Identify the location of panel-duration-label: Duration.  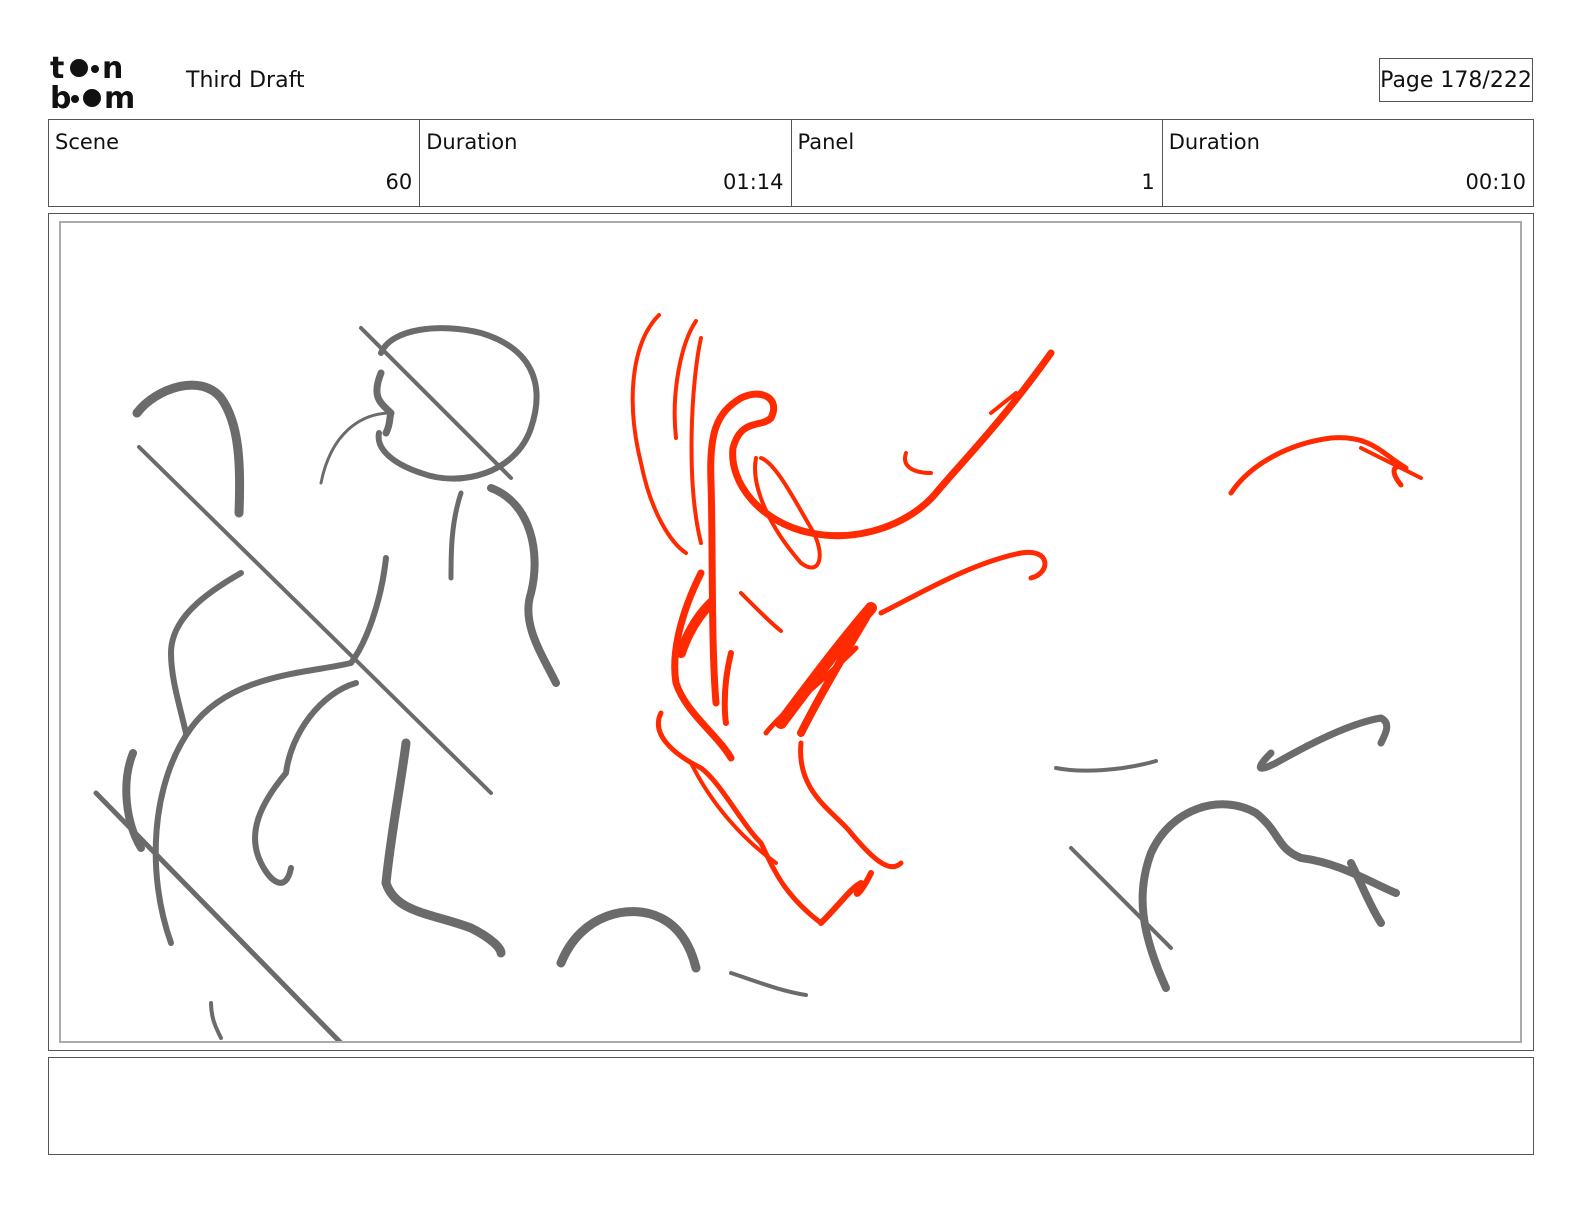
(1214, 142).